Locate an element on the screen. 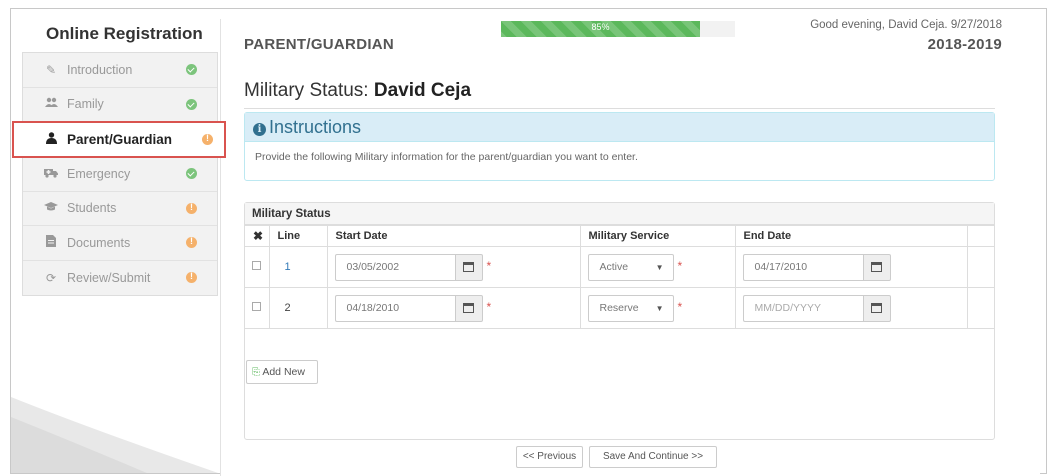  page-title: Military Status: David Ceja is located at coordinates (619, 94).